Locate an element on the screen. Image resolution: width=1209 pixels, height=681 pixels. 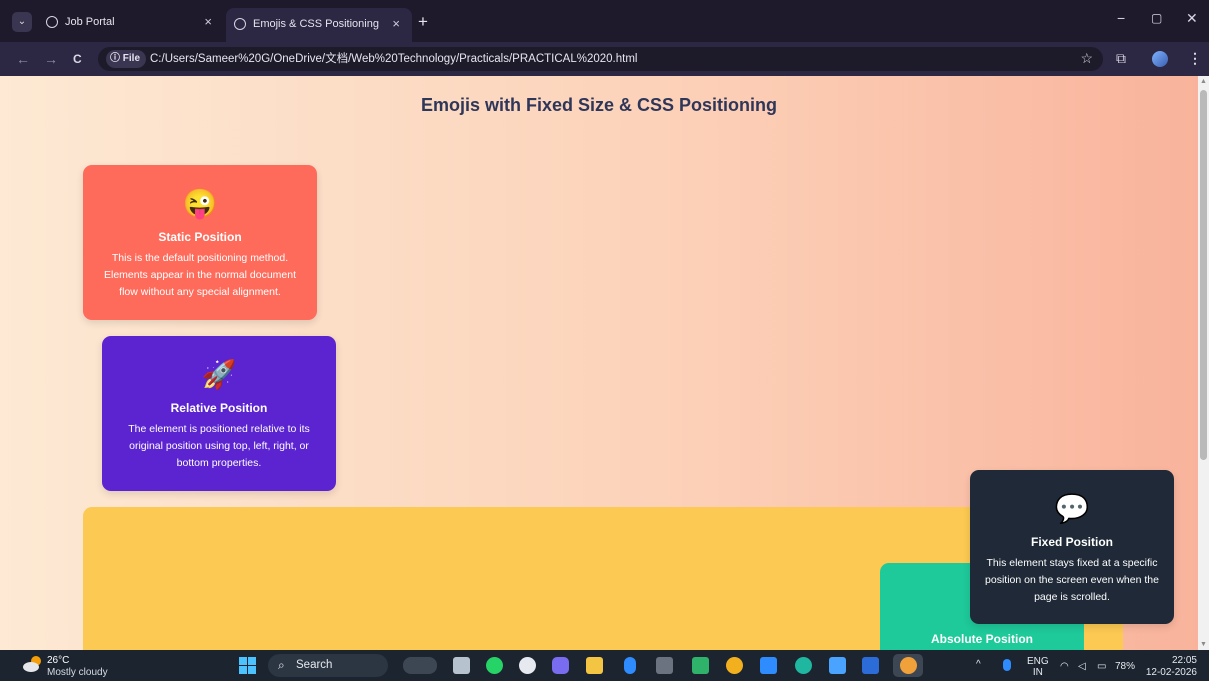
scroll-down-arrow-icon: ▼ is located at coordinates (1203, 644).